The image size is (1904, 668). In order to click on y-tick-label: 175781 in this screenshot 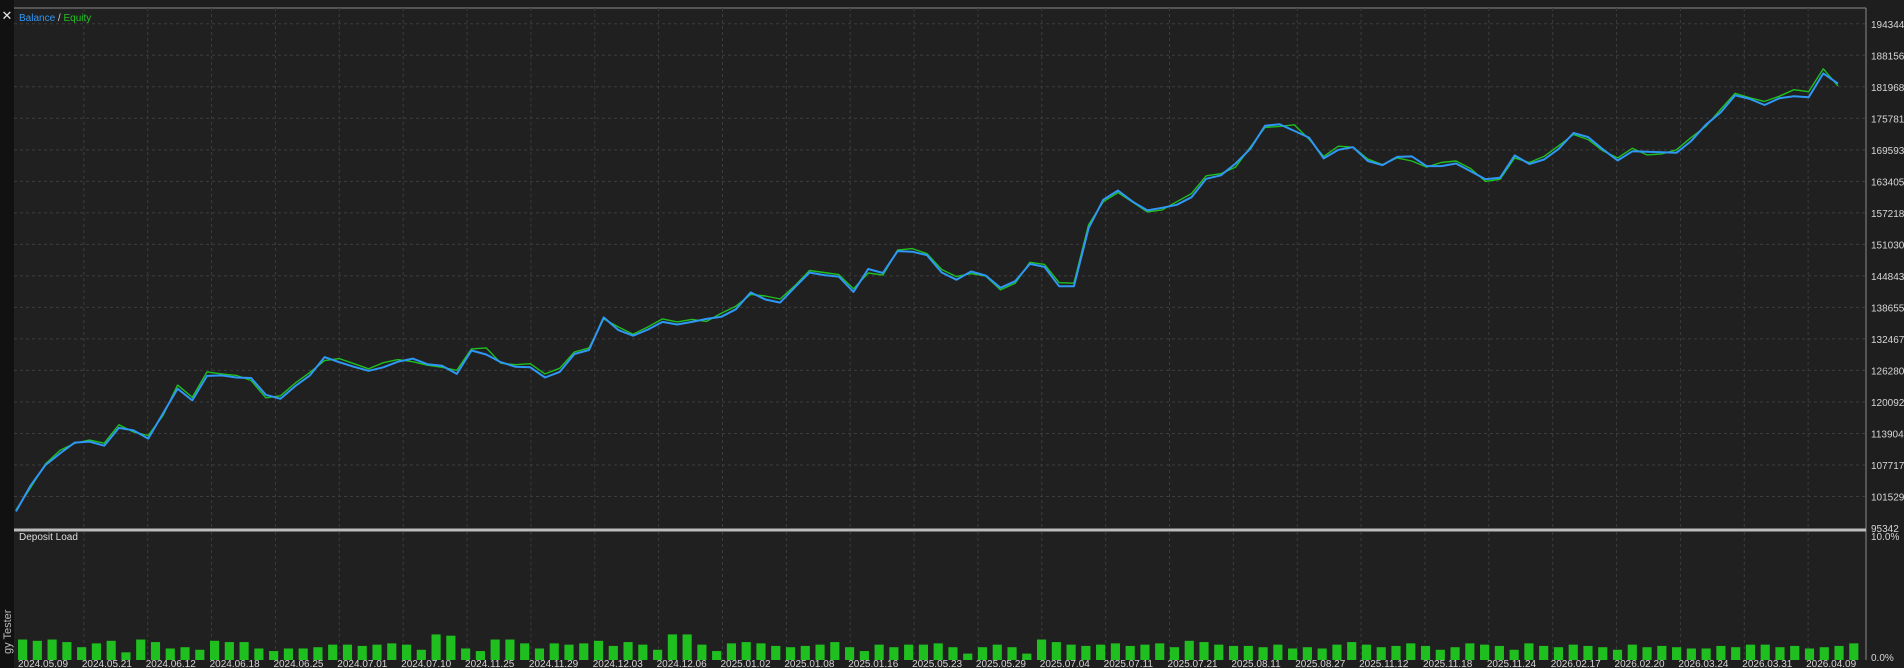, I will do `click(1887, 119)`.